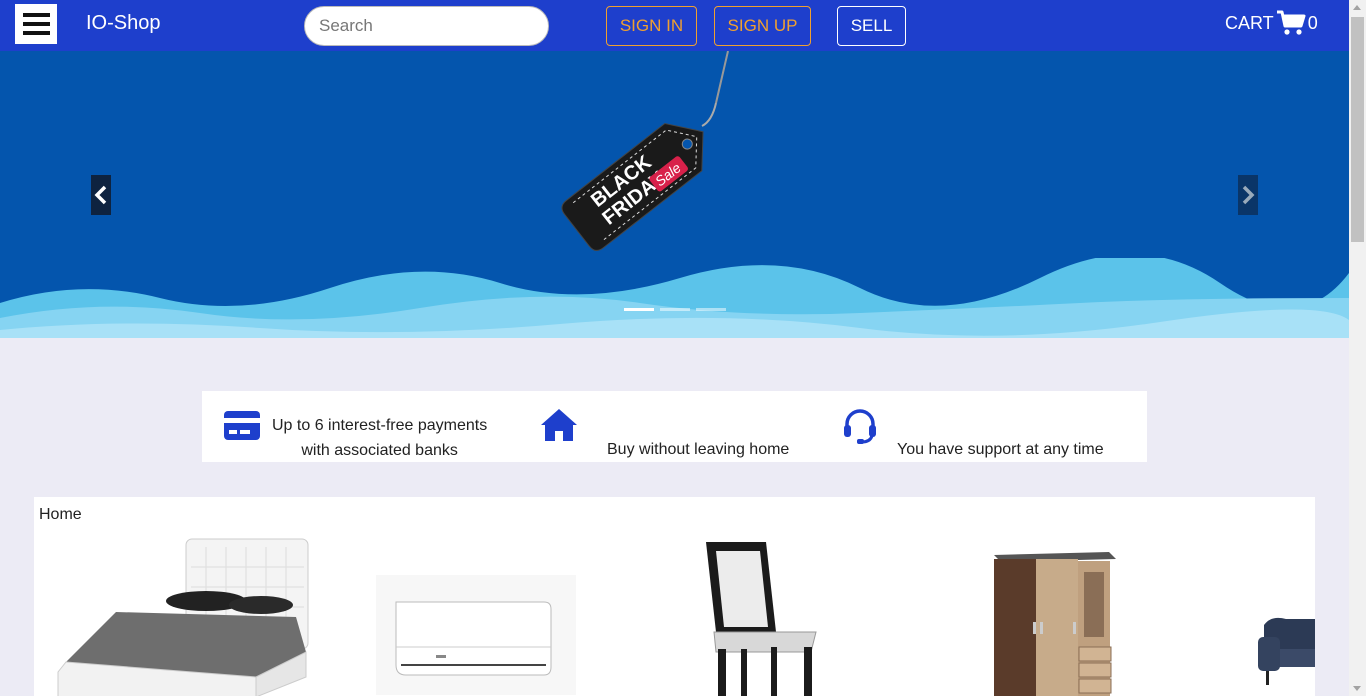  I want to click on chevron-right-icon, so click(1248, 195).